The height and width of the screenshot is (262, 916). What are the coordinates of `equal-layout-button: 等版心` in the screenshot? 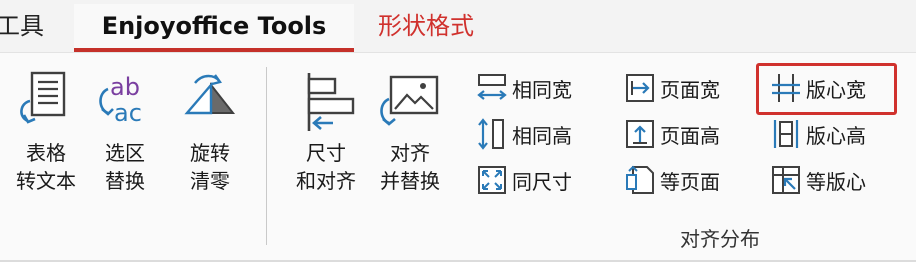 It's located at (817, 180).